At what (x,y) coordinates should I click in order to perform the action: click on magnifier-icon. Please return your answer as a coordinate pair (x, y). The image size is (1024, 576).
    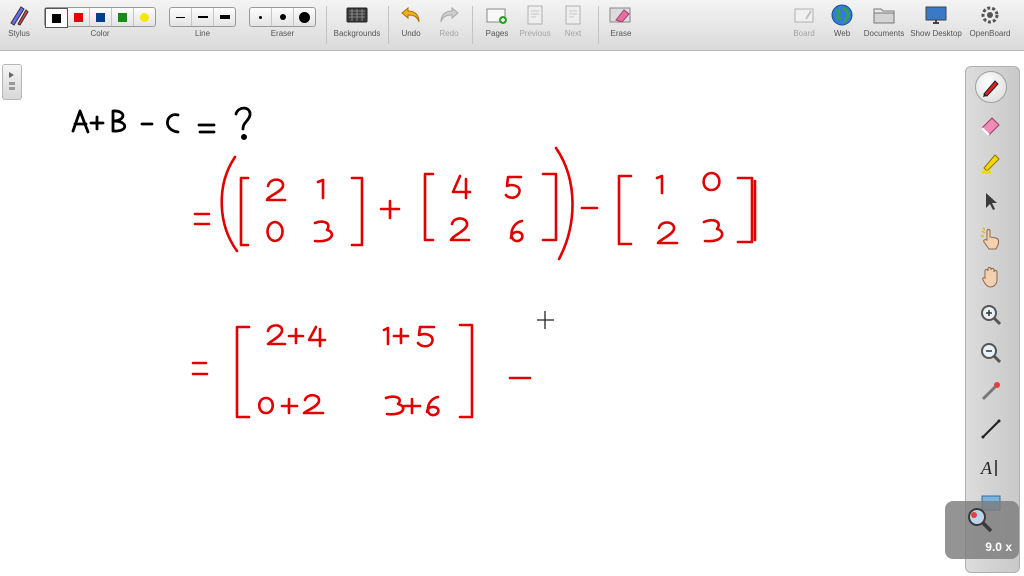
    Looking at the image, I should click on (980, 520).